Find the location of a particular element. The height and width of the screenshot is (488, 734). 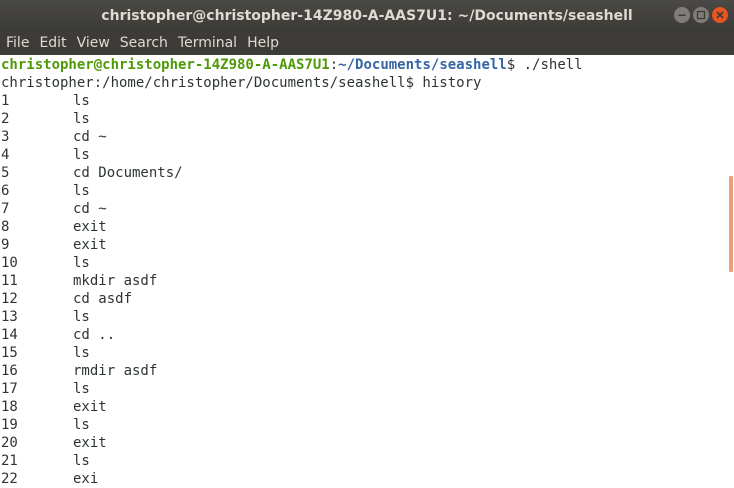

window-controls is located at coordinates (701, 15).